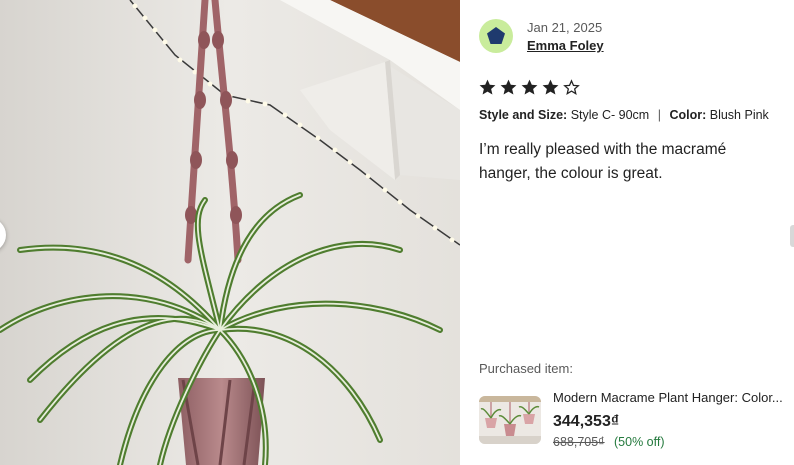  What do you see at coordinates (571, 87) in the screenshot?
I see `star-empty-icon` at bounding box center [571, 87].